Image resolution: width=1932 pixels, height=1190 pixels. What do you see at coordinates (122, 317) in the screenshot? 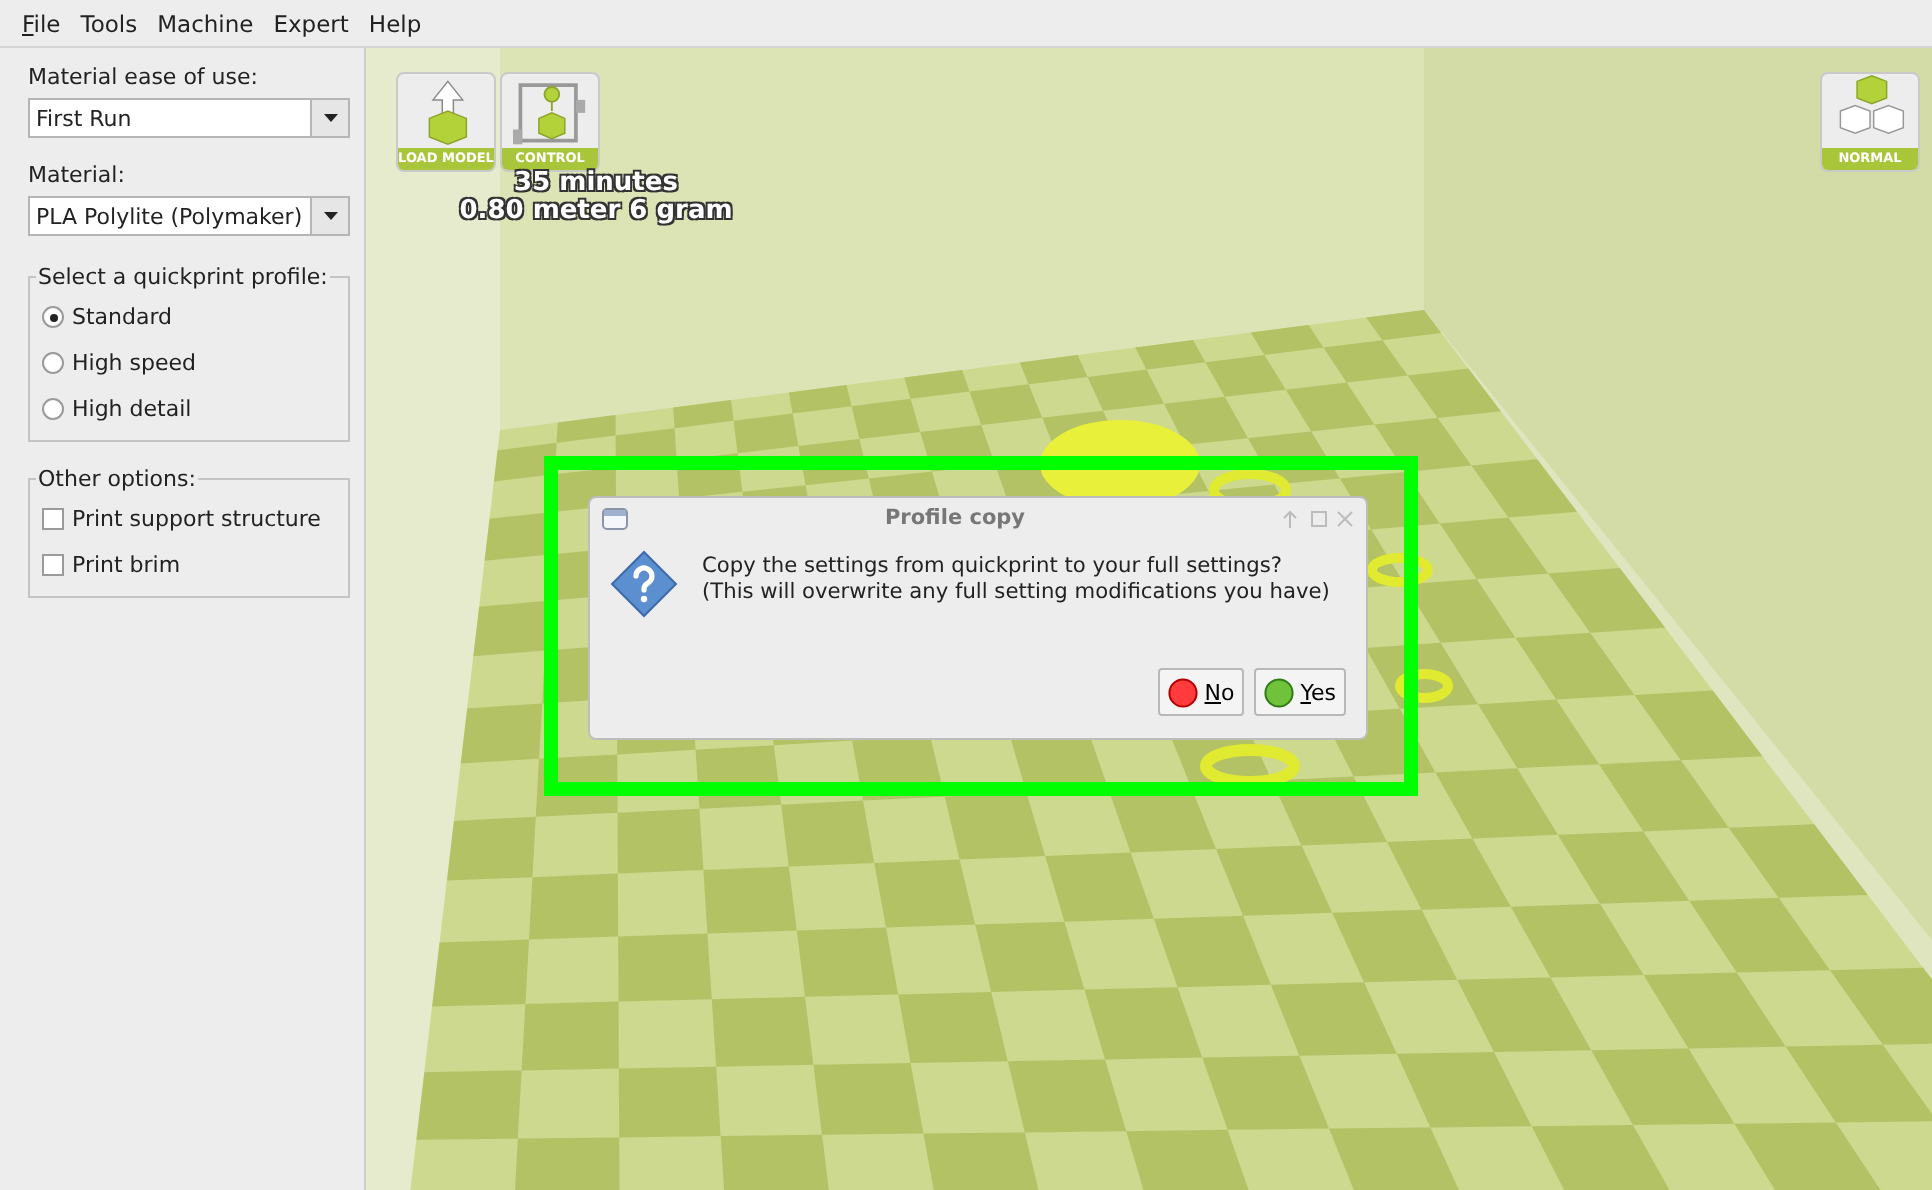
I see `radio-label: Standard` at bounding box center [122, 317].